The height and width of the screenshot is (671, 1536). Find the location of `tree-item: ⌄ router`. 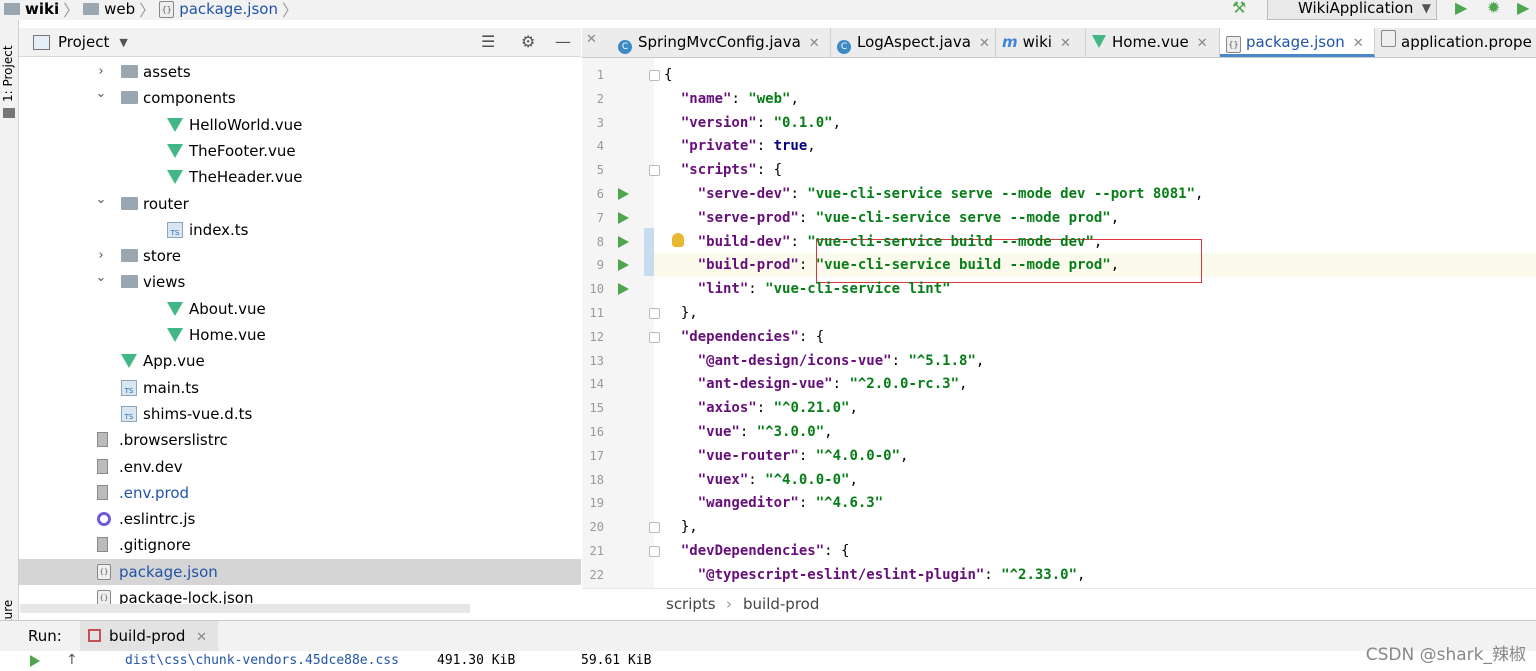

tree-item: ⌄ router is located at coordinates (300, 204).